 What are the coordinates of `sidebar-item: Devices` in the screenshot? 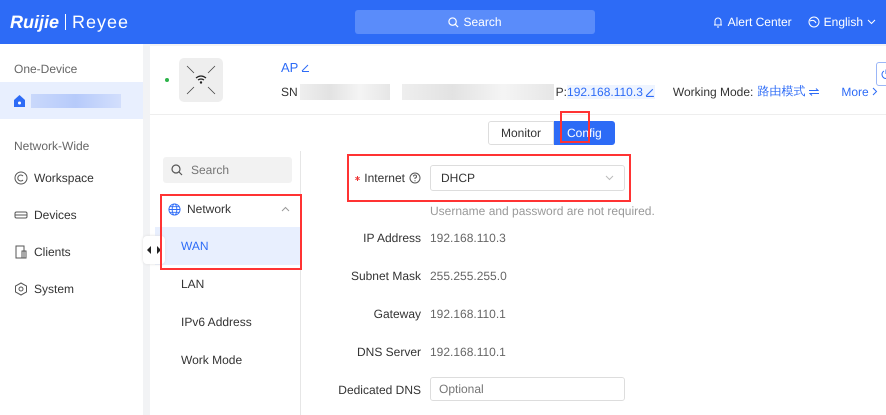 It's located at (71, 214).